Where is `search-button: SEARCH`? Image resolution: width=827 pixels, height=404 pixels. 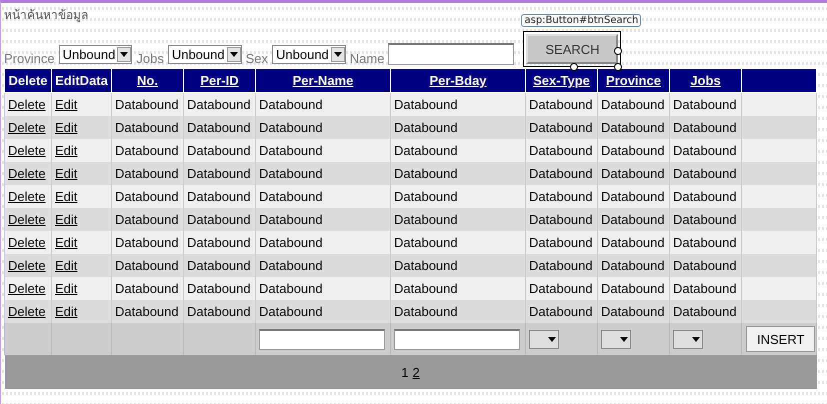
search-button: SEARCH is located at coordinates (572, 49).